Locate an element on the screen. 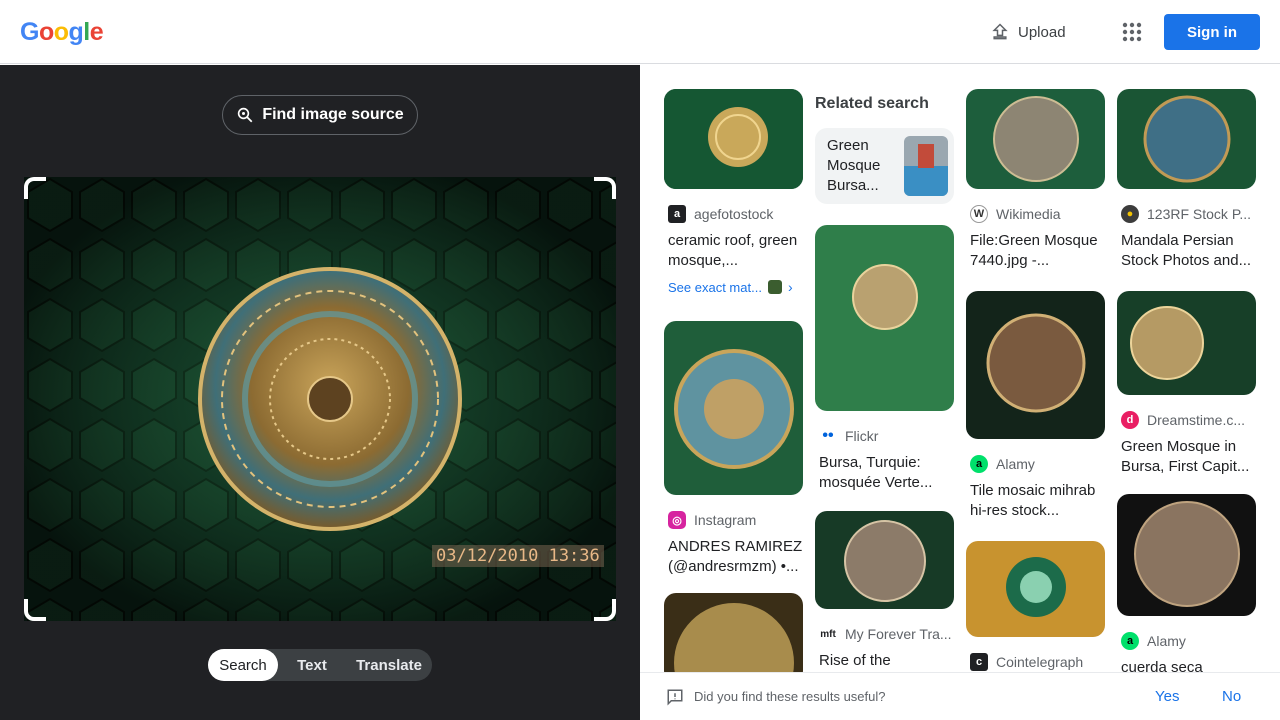  crop-handle-bottom-left is located at coordinates (35, 610).